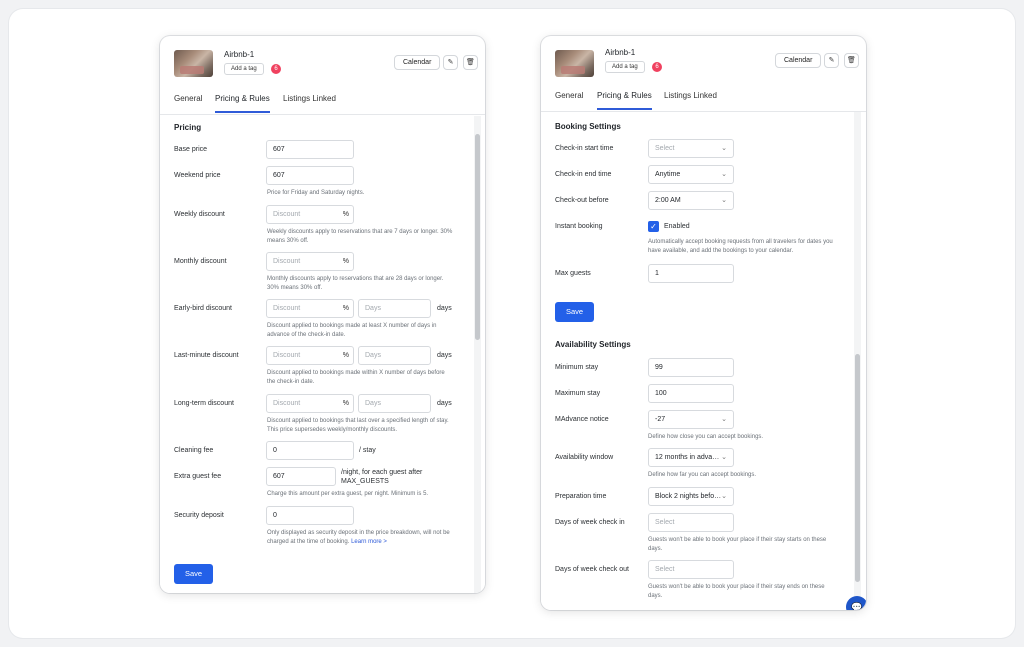 Image resolution: width=1024 pixels, height=647 pixels. I want to click on availability-window-help: Define how far you can accept bookings., so click(702, 475).